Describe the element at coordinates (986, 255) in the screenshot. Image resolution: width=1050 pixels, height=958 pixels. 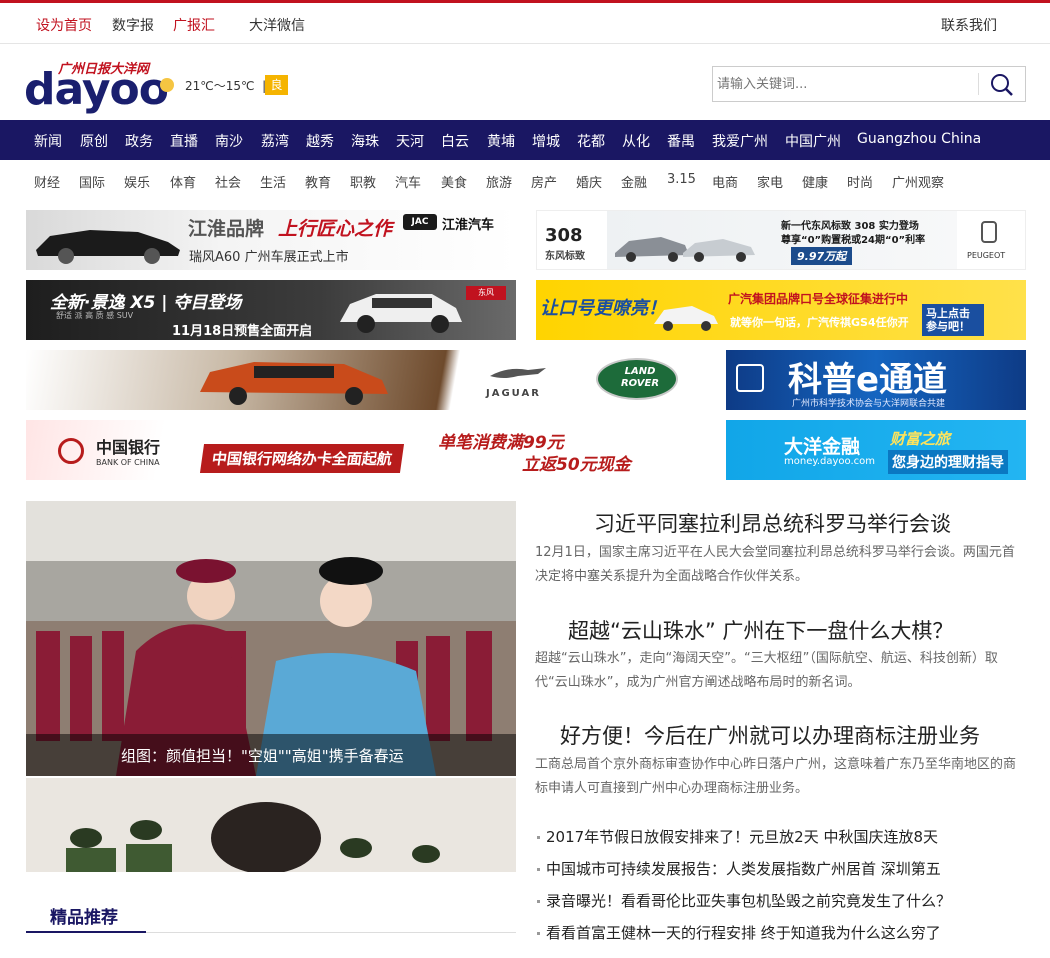
I see `peugeot-logo-text: PEUGEOT` at that location.